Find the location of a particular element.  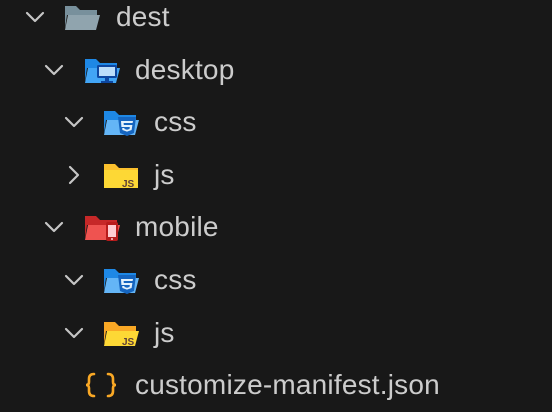

folder-mobile-icon is located at coordinates (102, 228).